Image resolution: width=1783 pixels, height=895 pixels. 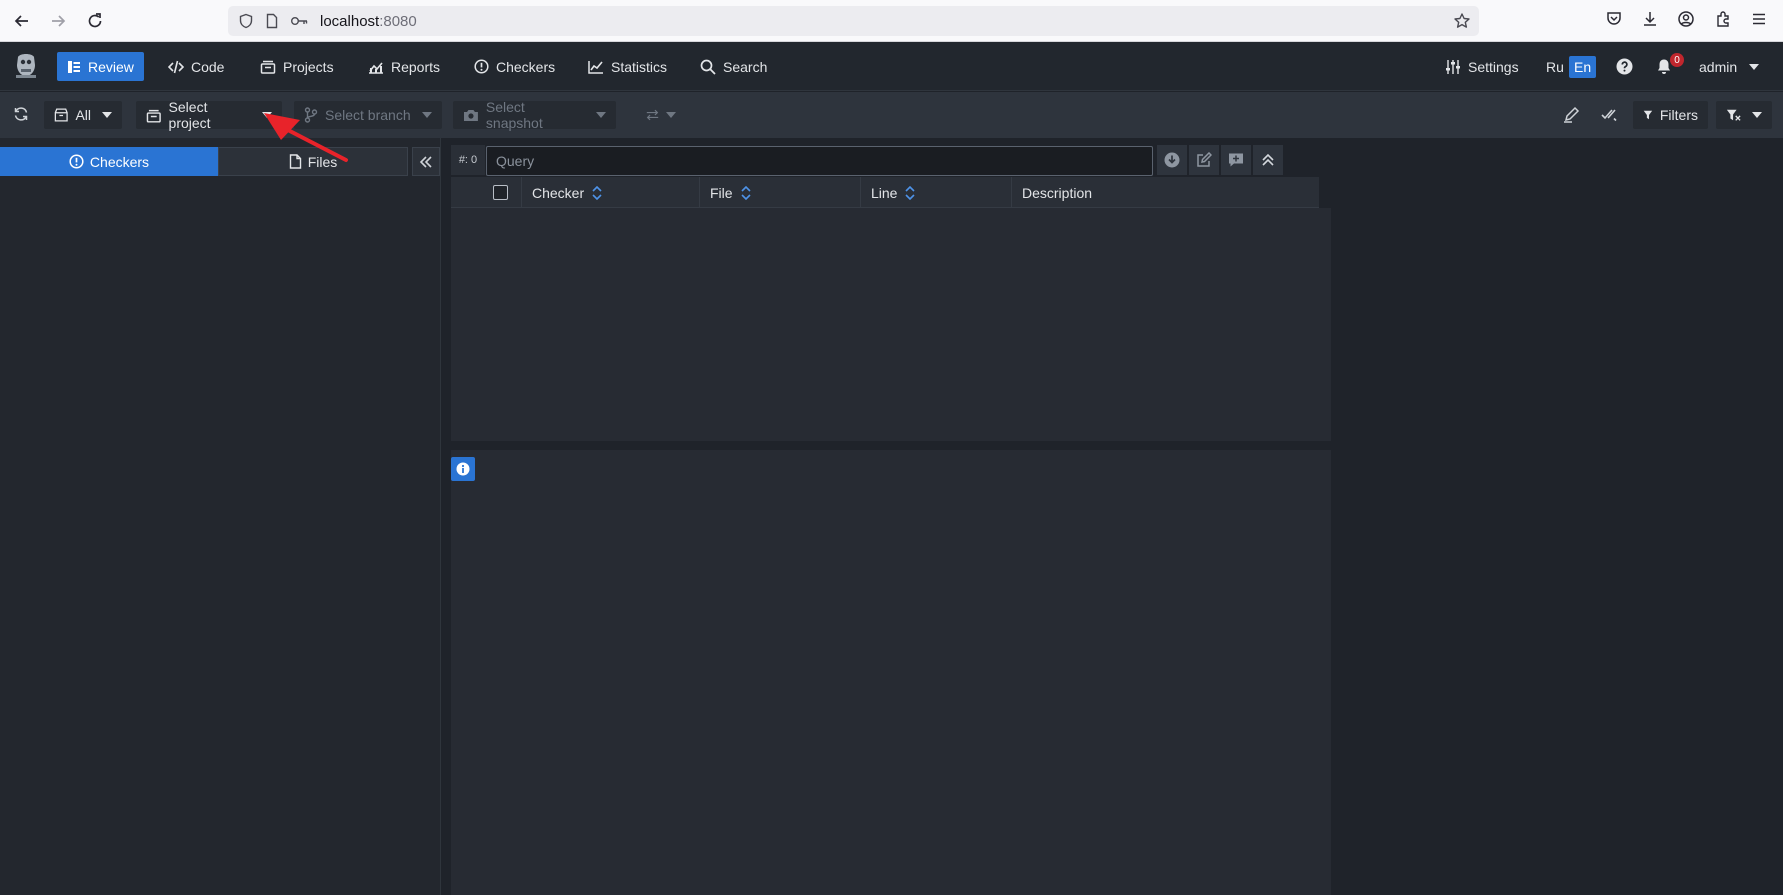 What do you see at coordinates (208, 66) in the screenshot?
I see `nav-code-label: Code` at bounding box center [208, 66].